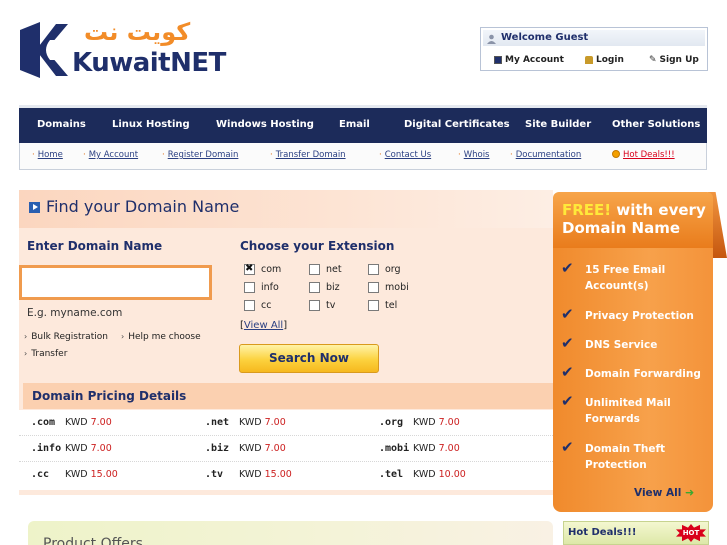 Image resolution: width=727 pixels, height=545 pixels. Describe the element at coordinates (149, 63) in the screenshot. I see `logo-latin-text: KuwaitNET` at that location.